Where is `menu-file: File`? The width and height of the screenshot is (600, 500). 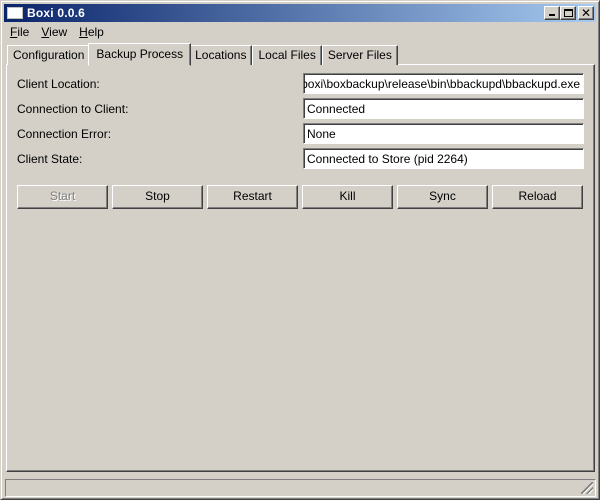 menu-file: File is located at coordinates (19, 32).